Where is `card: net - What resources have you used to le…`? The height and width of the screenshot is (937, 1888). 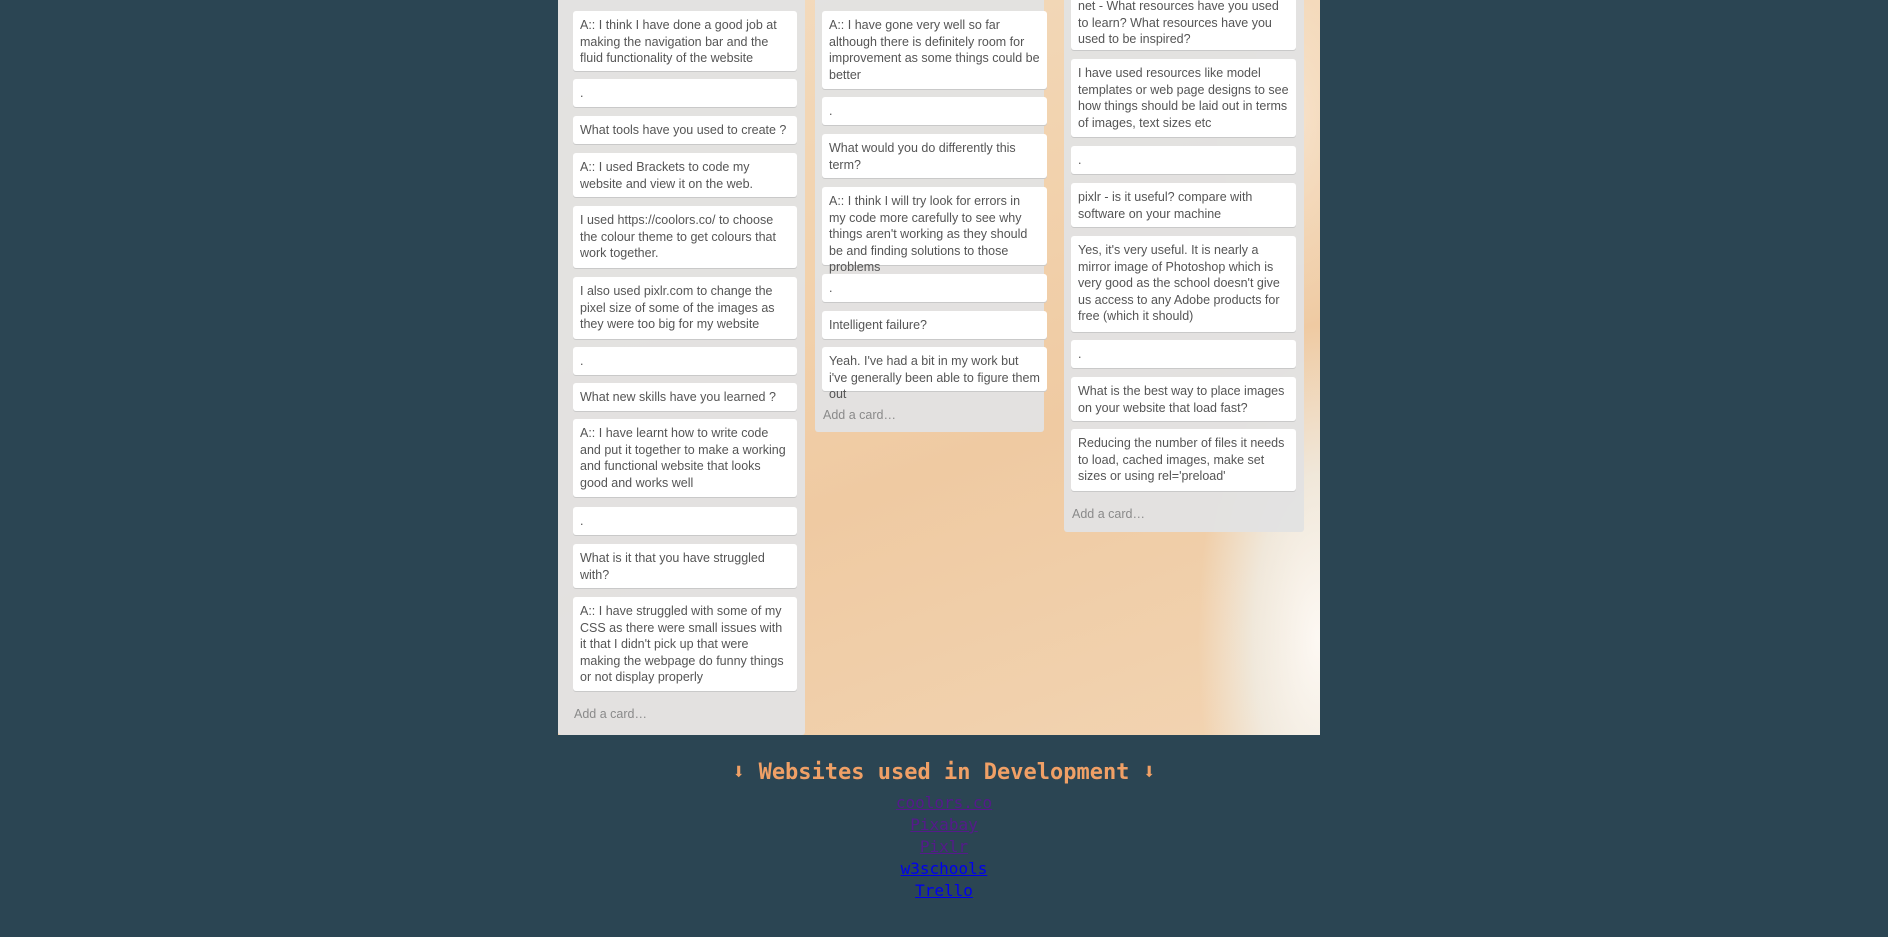
card: net - What resources have you used to le… is located at coordinates (1183, 25).